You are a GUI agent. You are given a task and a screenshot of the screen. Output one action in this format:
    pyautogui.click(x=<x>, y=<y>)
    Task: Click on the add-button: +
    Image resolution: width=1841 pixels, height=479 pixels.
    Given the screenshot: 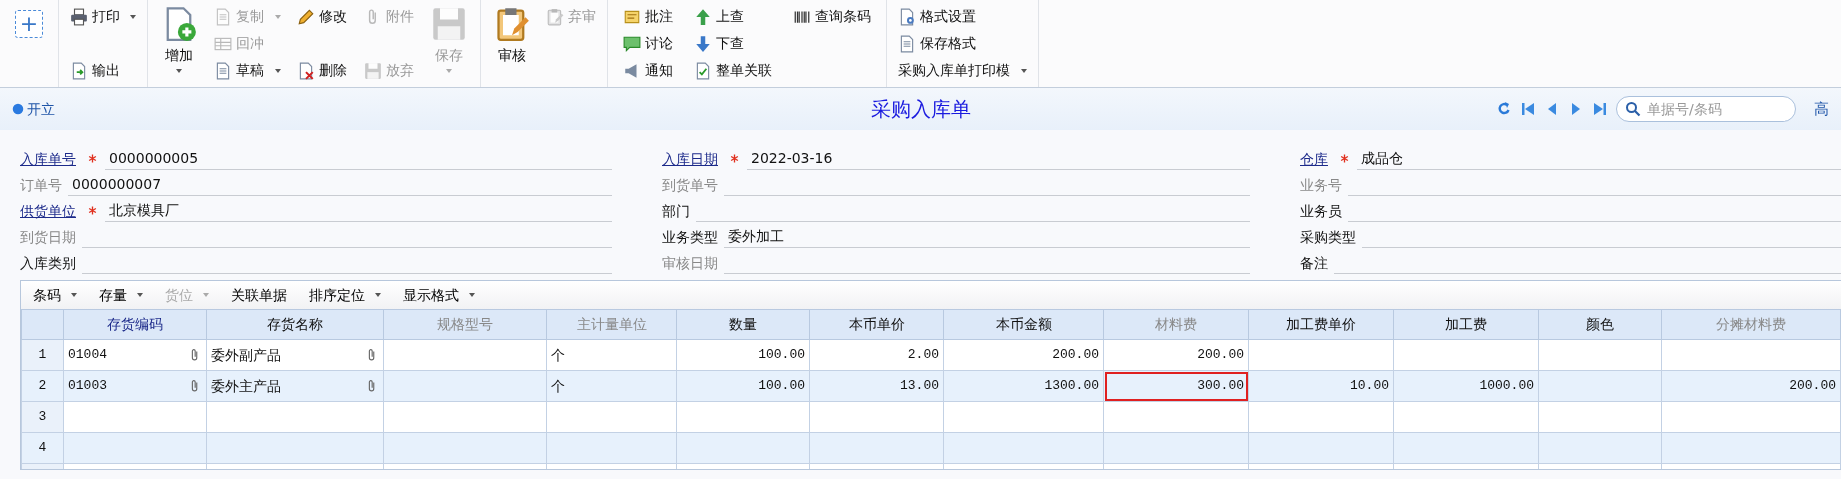 What is the action you would take?
    pyautogui.click(x=29, y=24)
    